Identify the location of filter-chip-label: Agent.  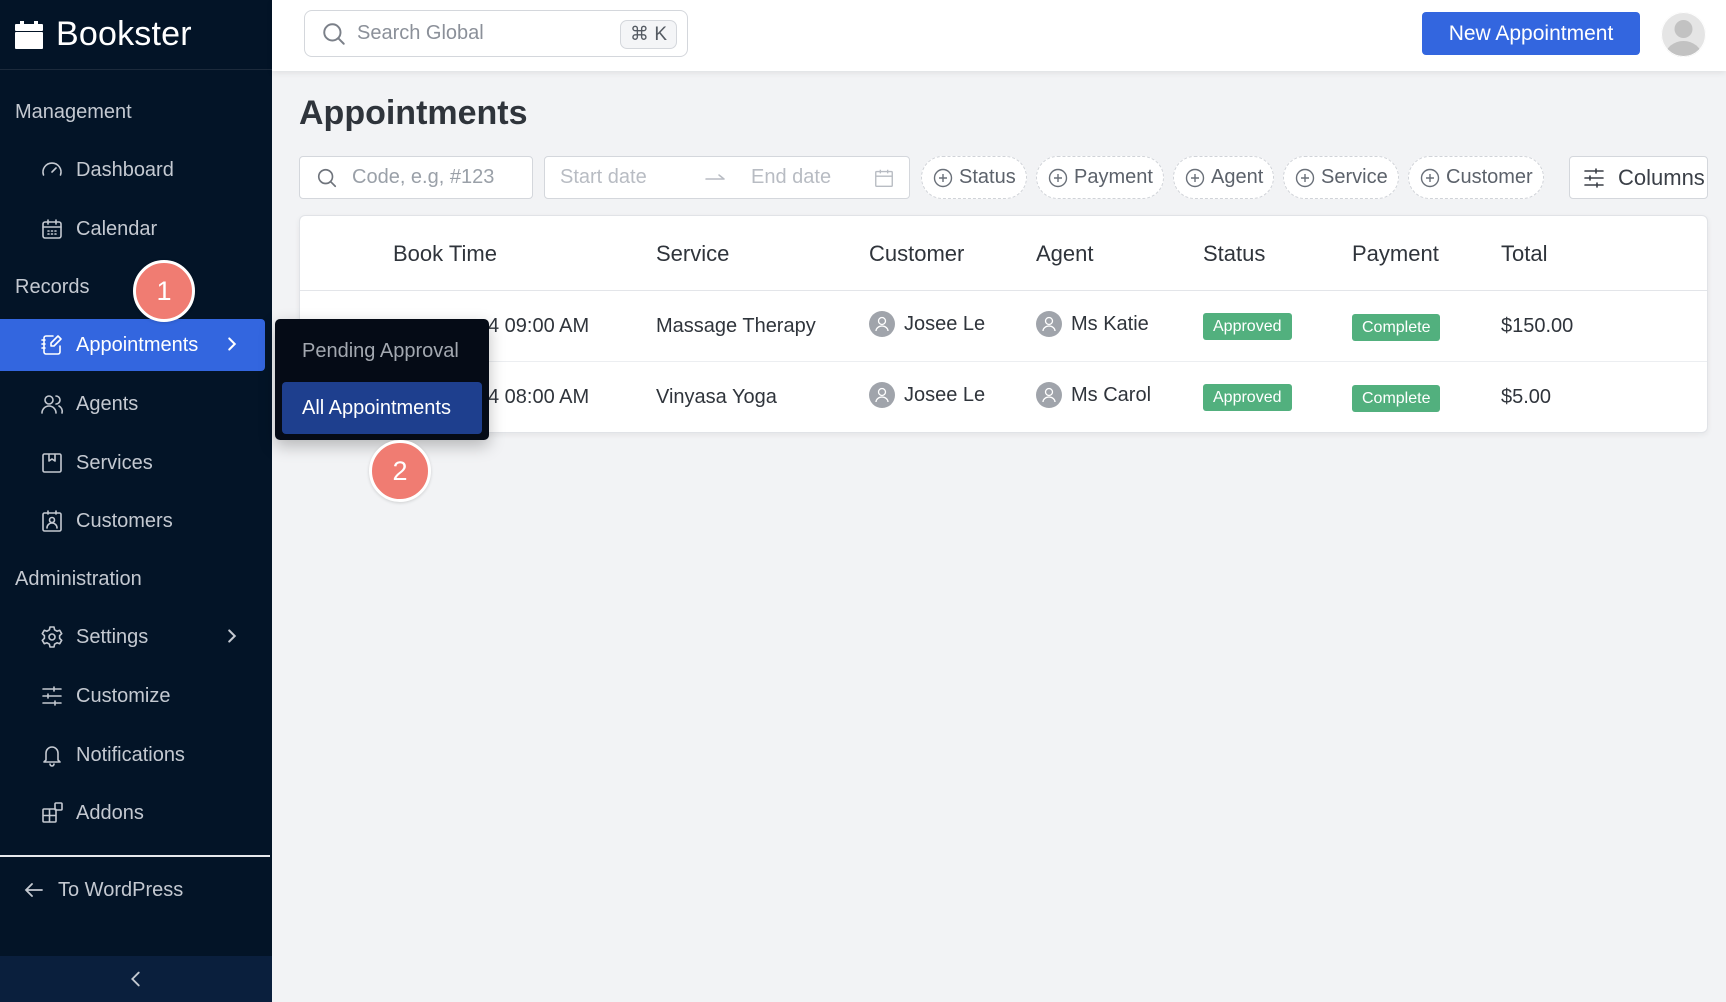
(1237, 177).